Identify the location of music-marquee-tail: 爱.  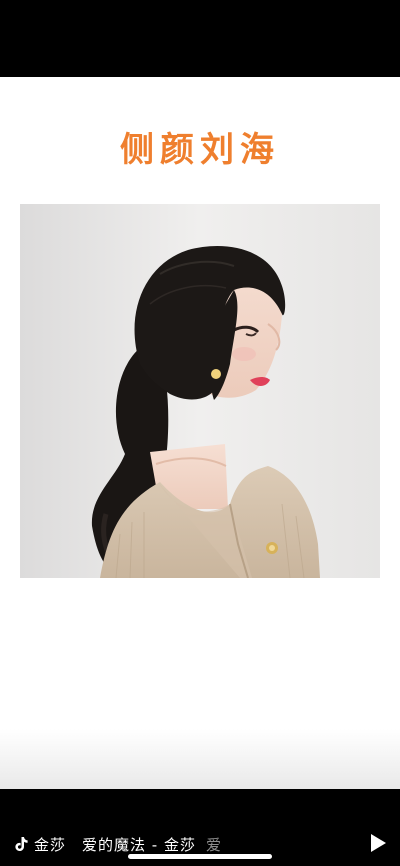
(213, 844).